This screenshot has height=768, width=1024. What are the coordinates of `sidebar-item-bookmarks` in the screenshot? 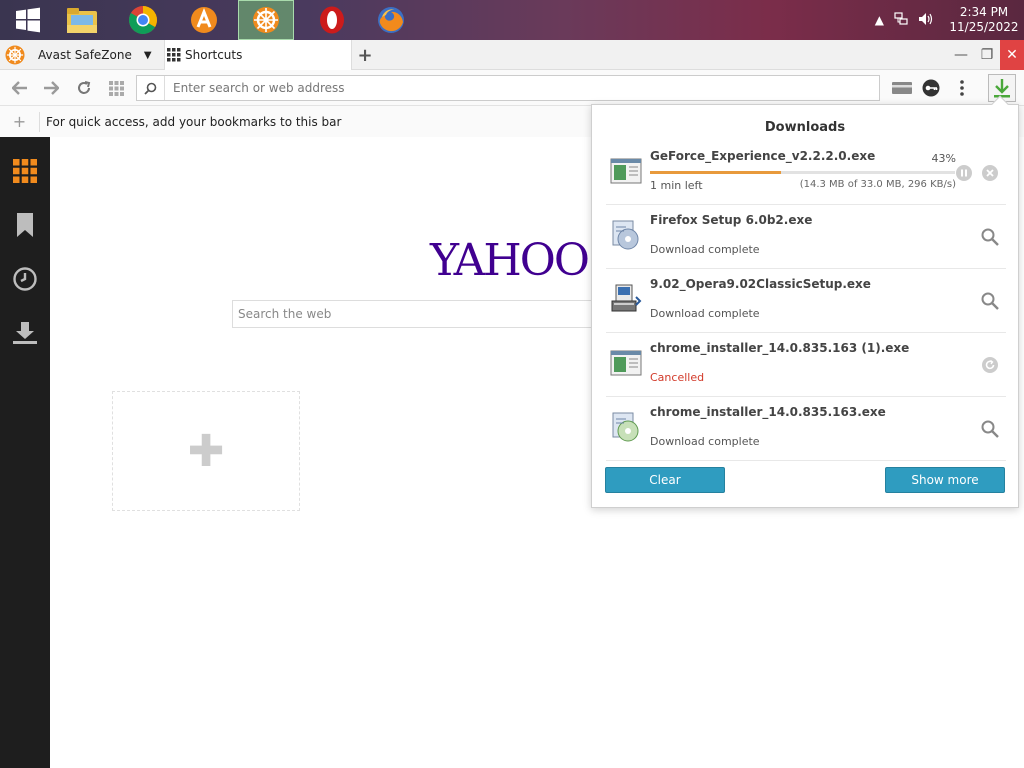 It's located at (25, 225).